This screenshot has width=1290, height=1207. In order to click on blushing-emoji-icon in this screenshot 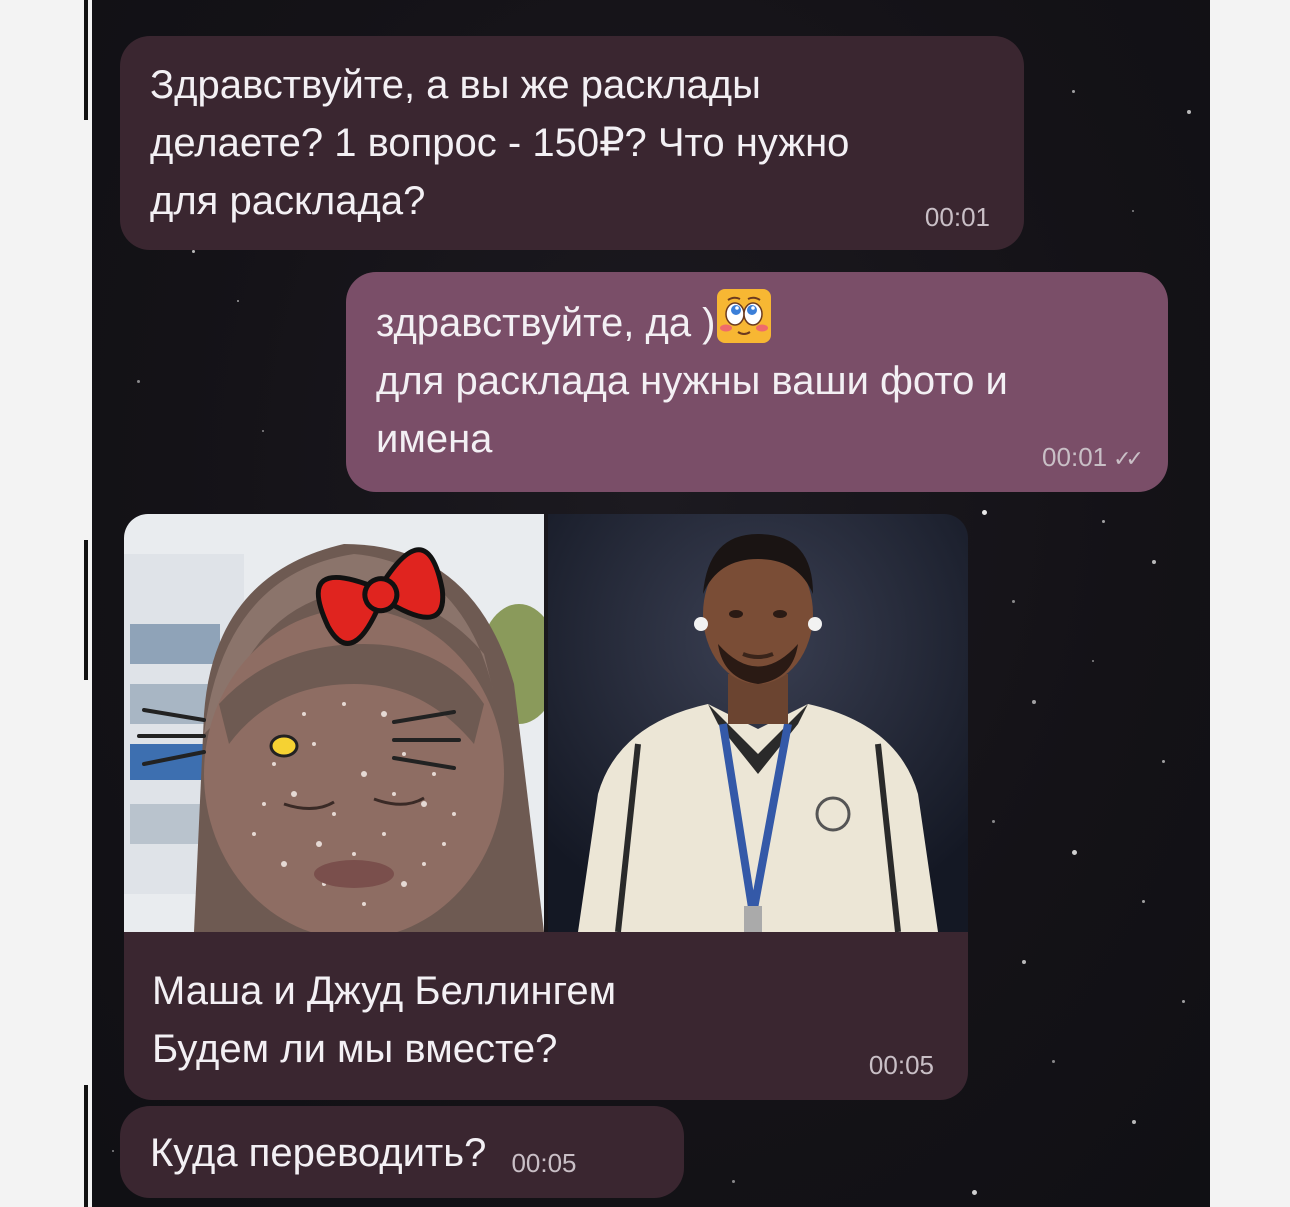, I will do `click(743, 316)`.